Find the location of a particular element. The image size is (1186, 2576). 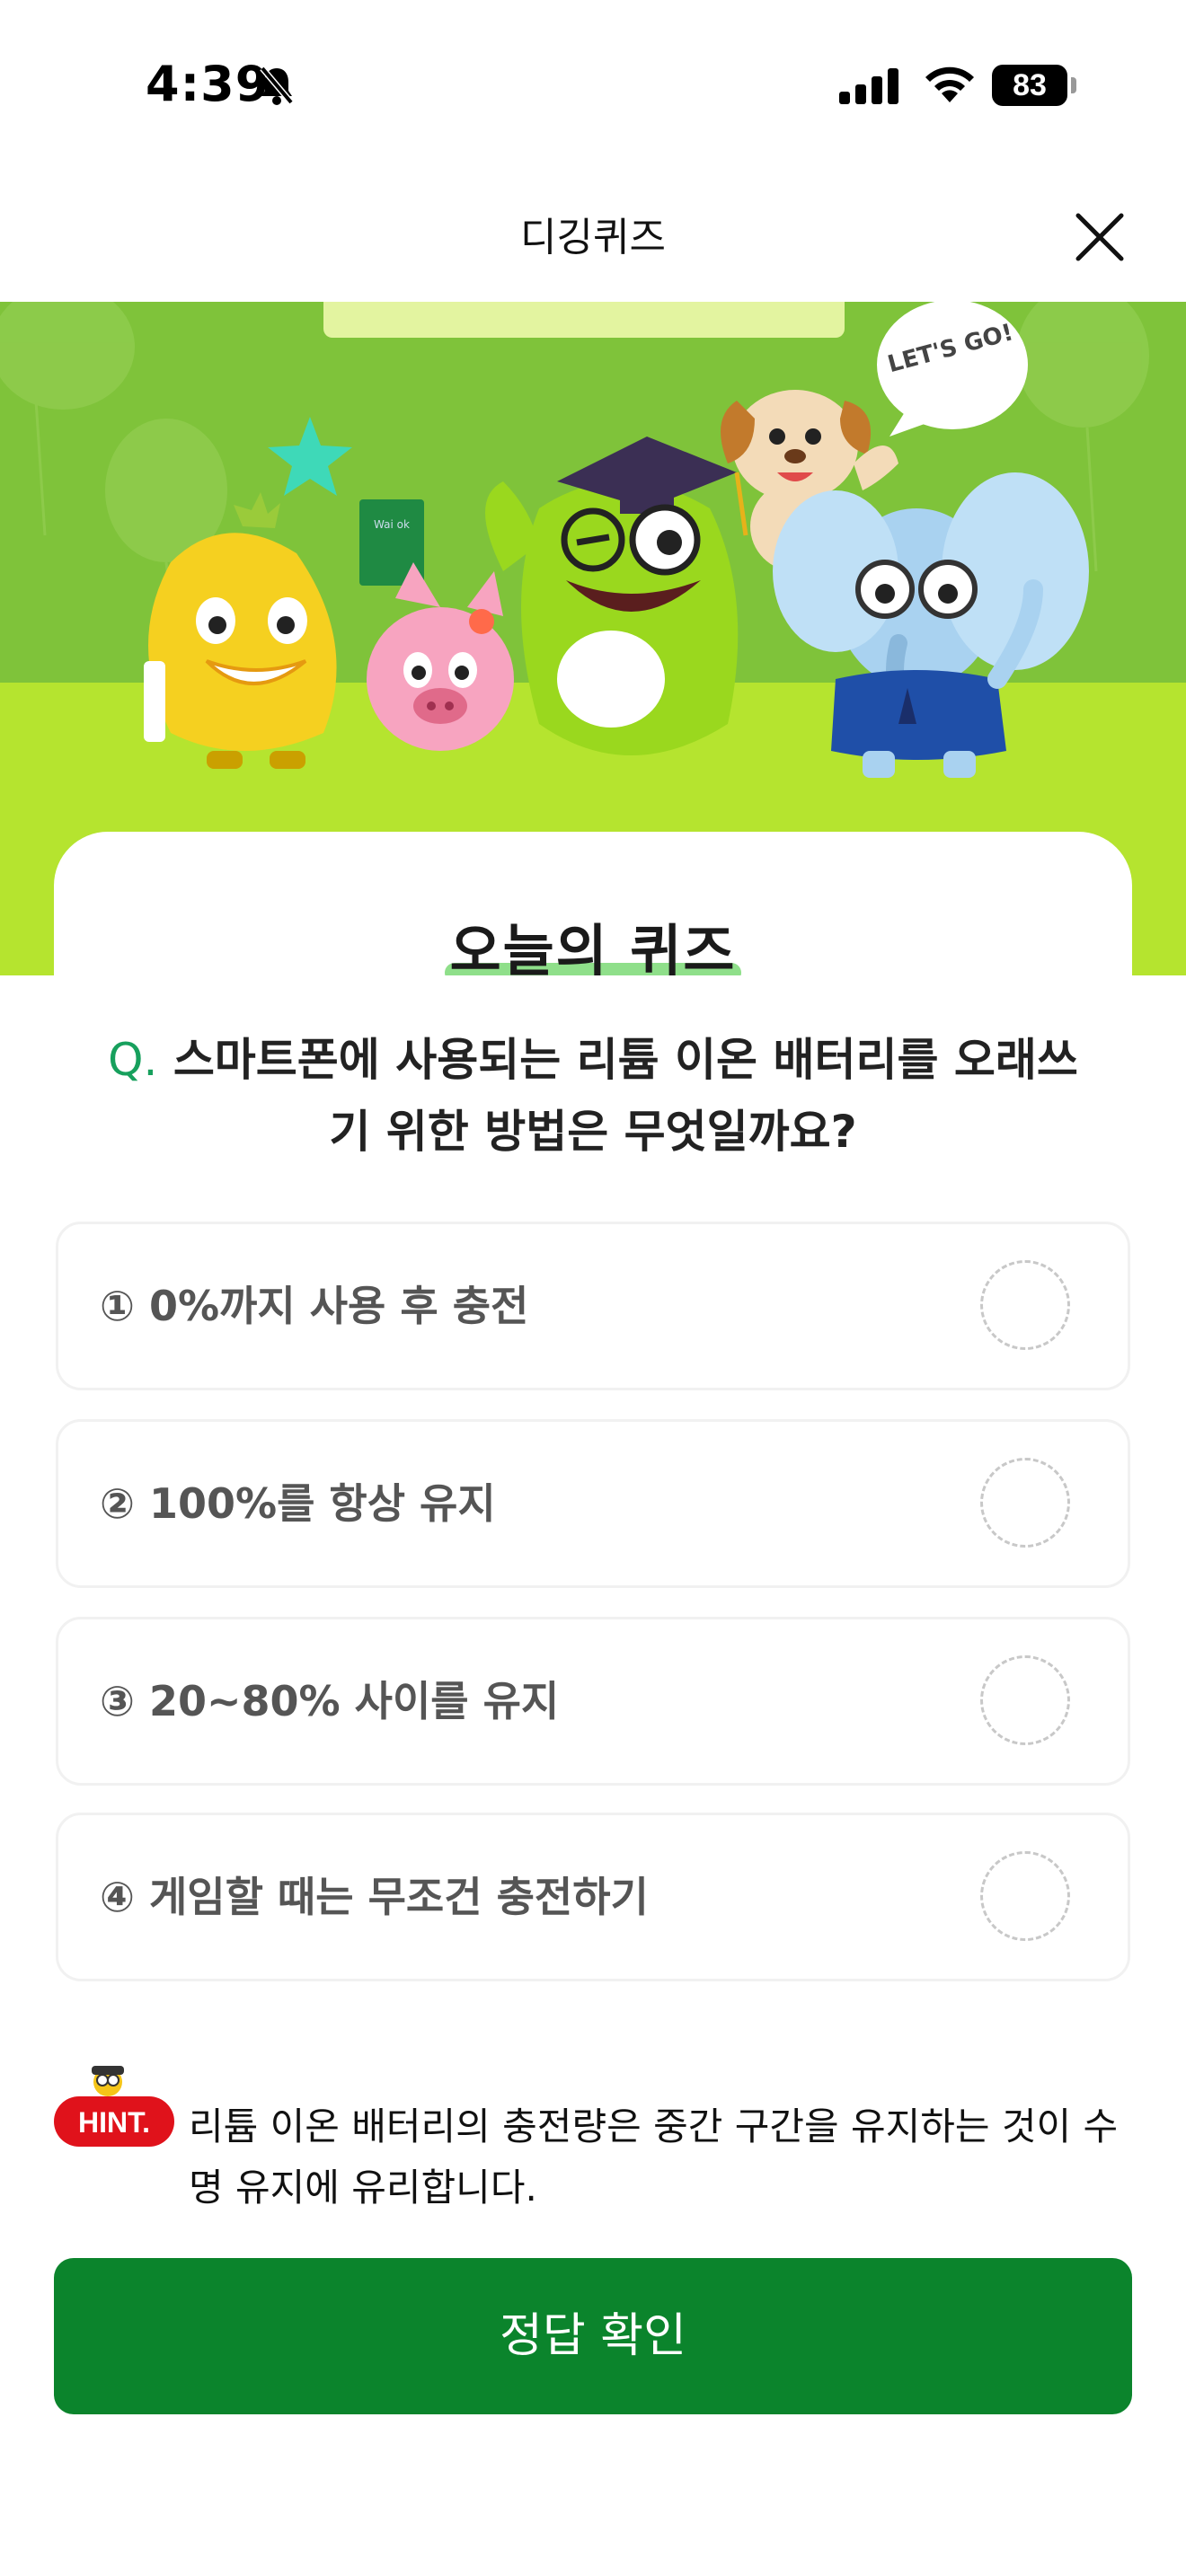

option-label: ③ 20~80% 사이를 유지 is located at coordinates (330, 1701).